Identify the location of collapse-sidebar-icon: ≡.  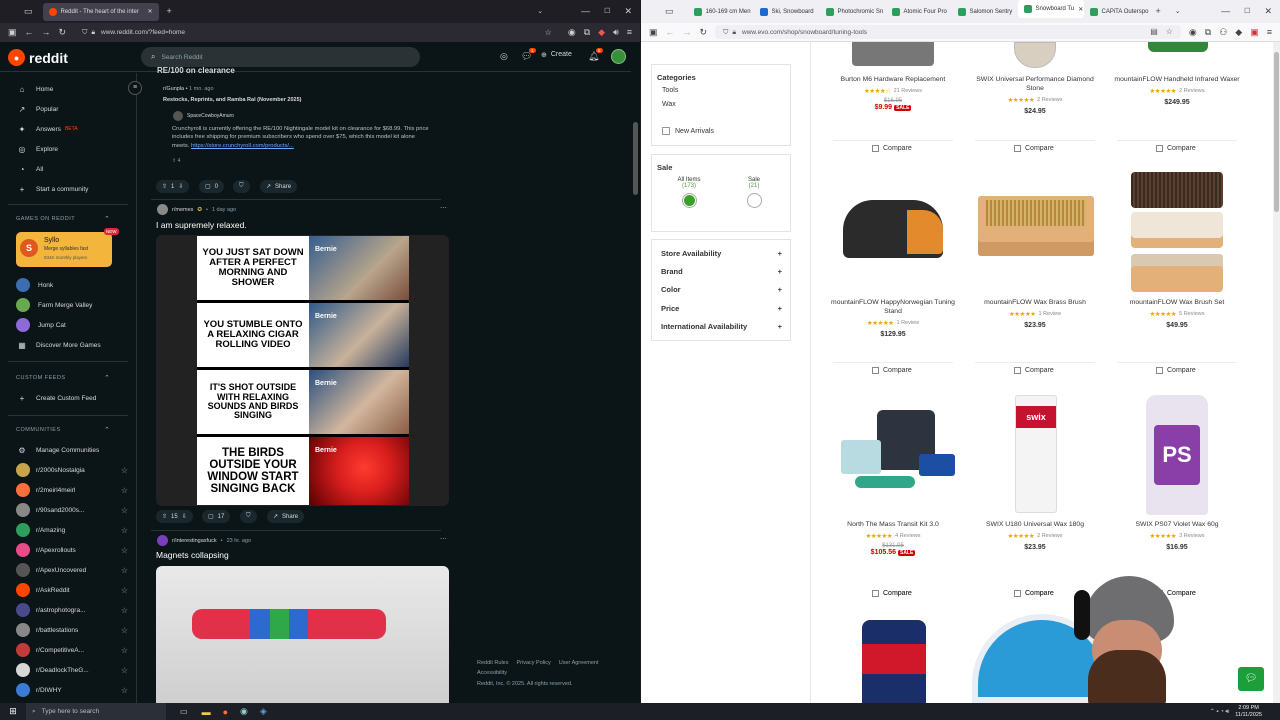
(135, 88).